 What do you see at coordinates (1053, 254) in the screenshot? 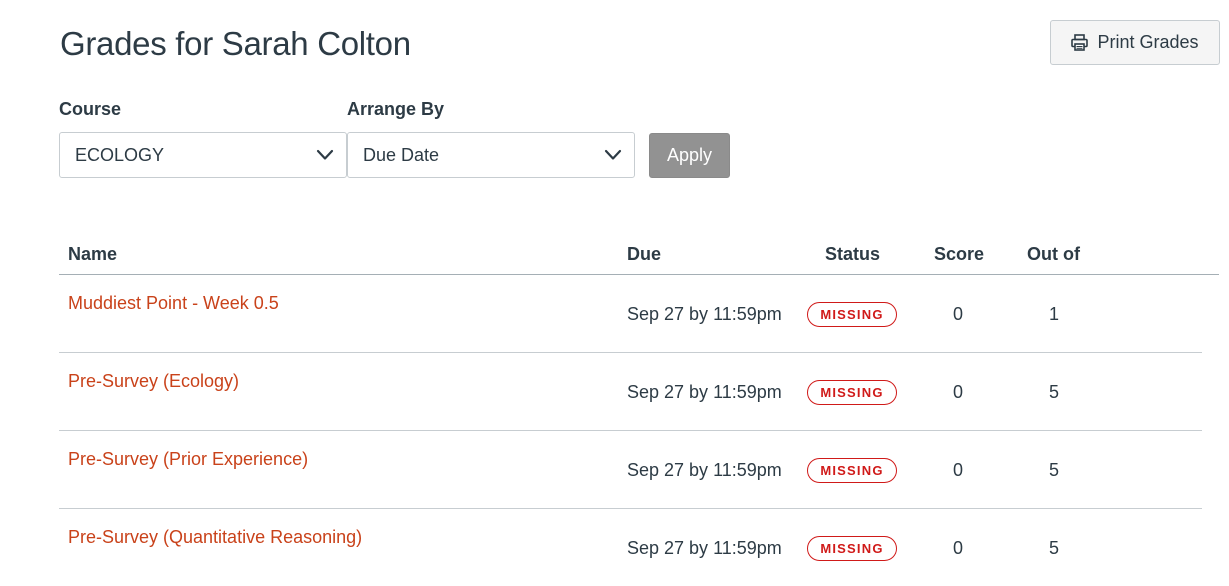
I see `column-header-out-of: Out of` at bounding box center [1053, 254].